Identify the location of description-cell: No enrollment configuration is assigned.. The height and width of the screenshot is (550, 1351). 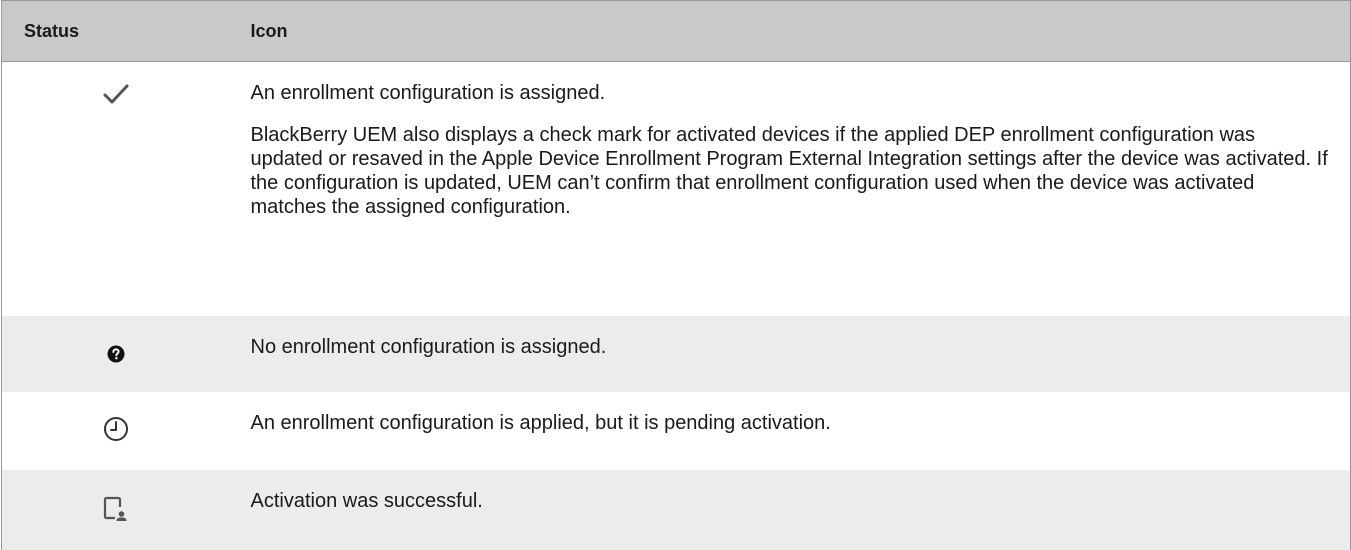
(790, 353).